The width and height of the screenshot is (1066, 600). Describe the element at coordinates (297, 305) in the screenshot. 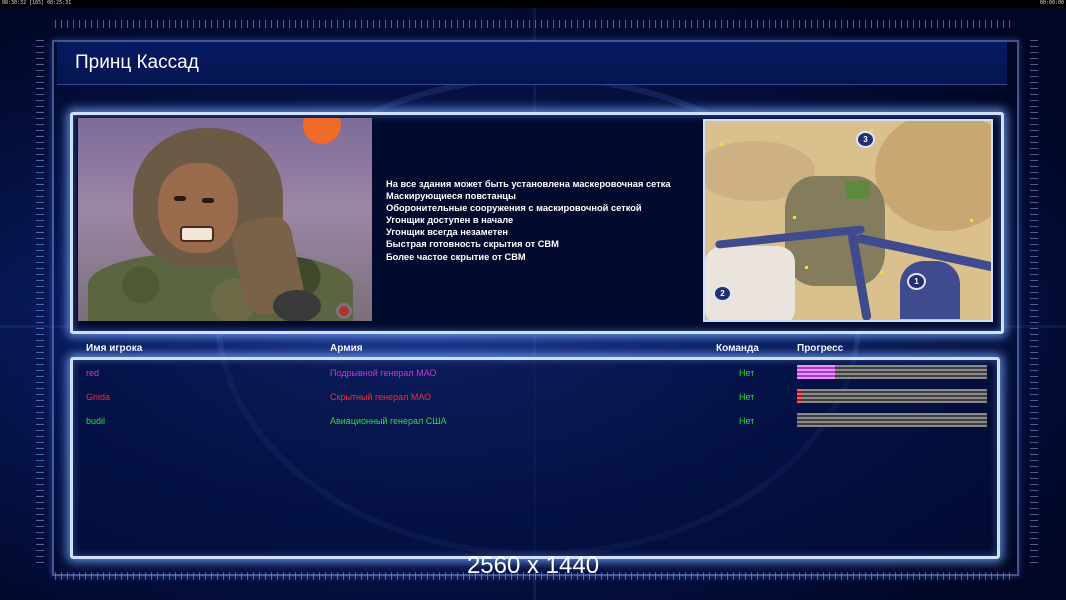

I see `weapon-image` at that location.